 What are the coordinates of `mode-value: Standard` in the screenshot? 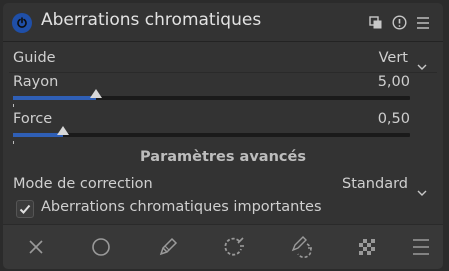 It's located at (375, 184).